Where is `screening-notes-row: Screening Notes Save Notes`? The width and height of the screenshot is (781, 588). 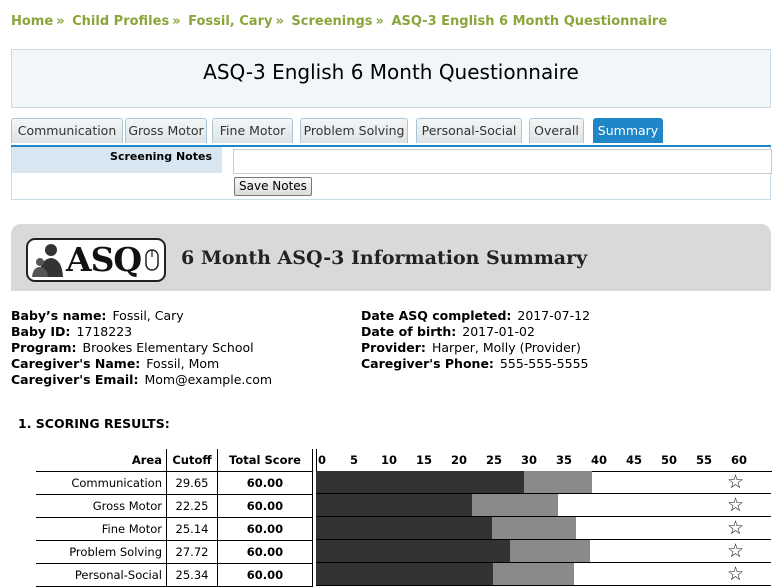
screening-notes-row: Screening Notes Save Notes is located at coordinates (391, 173).